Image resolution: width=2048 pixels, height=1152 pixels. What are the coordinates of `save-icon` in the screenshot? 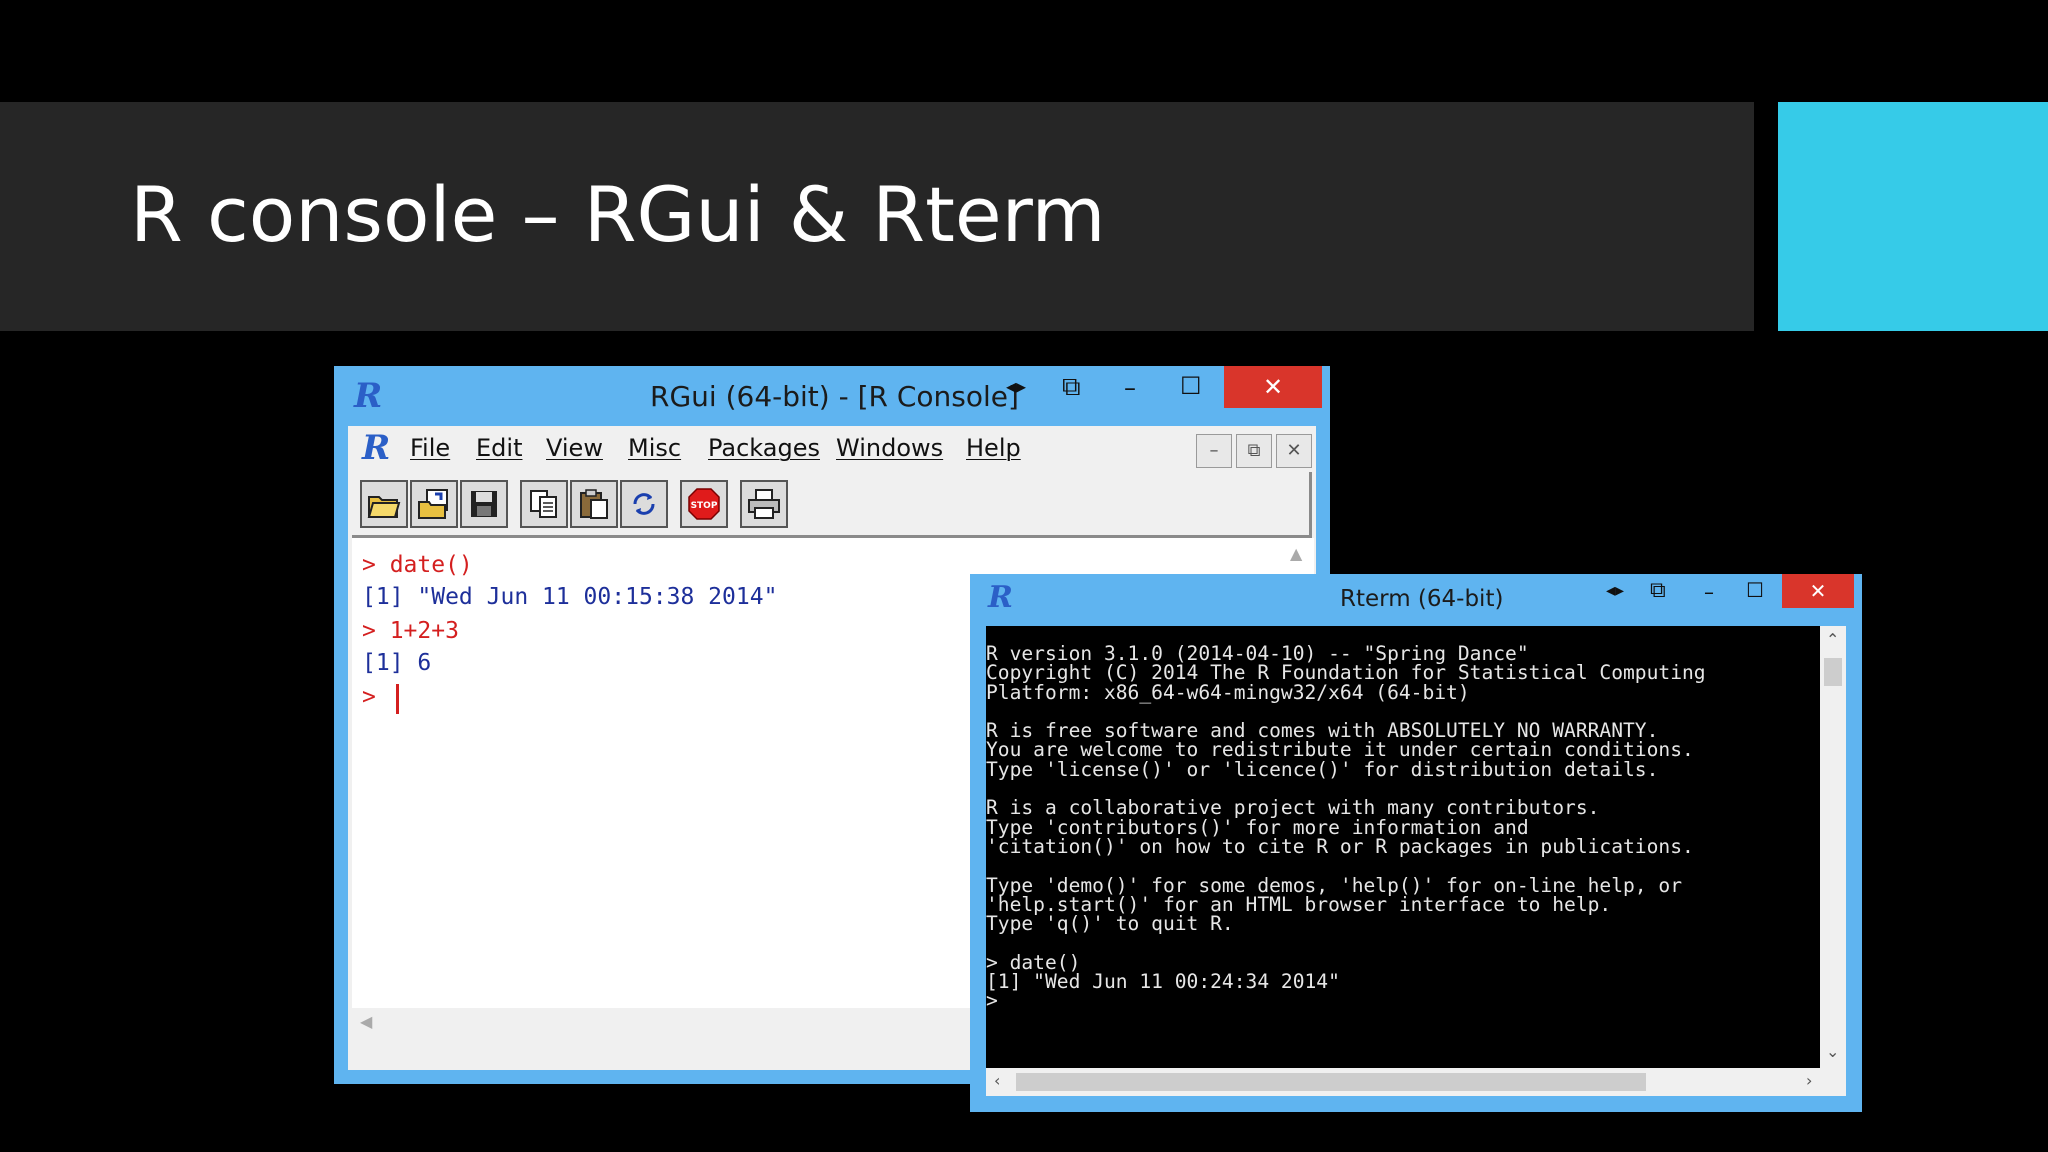 It's located at (484, 504).